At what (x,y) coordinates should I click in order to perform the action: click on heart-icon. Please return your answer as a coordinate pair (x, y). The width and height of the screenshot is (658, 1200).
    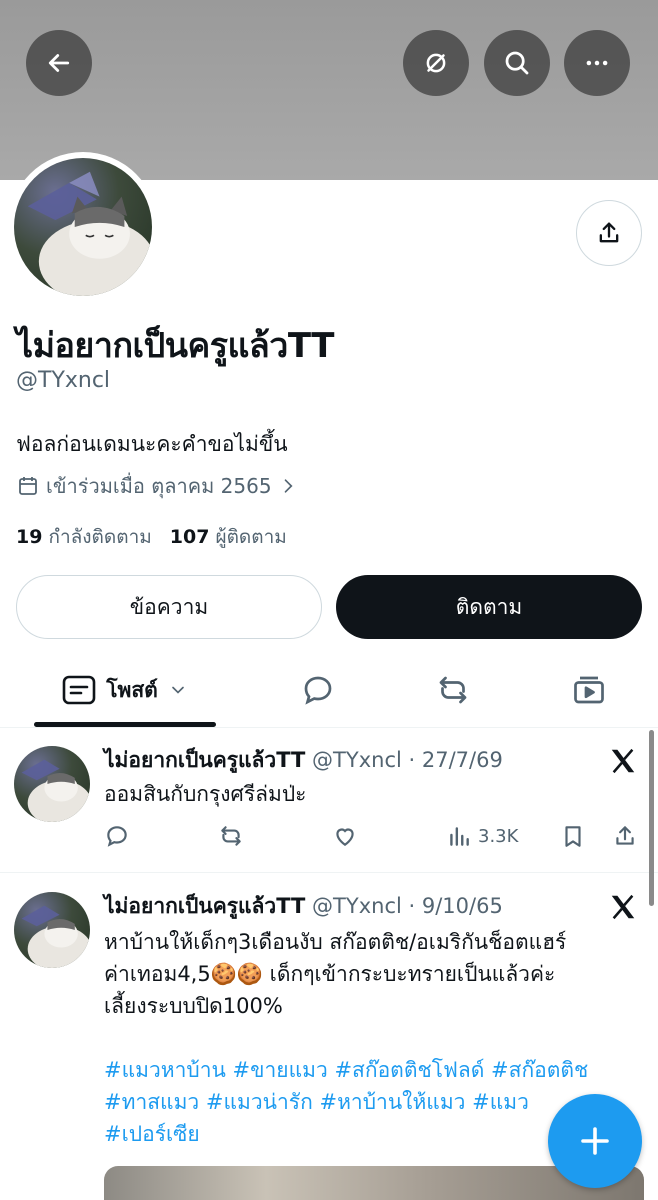
    Looking at the image, I should click on (345, 837).